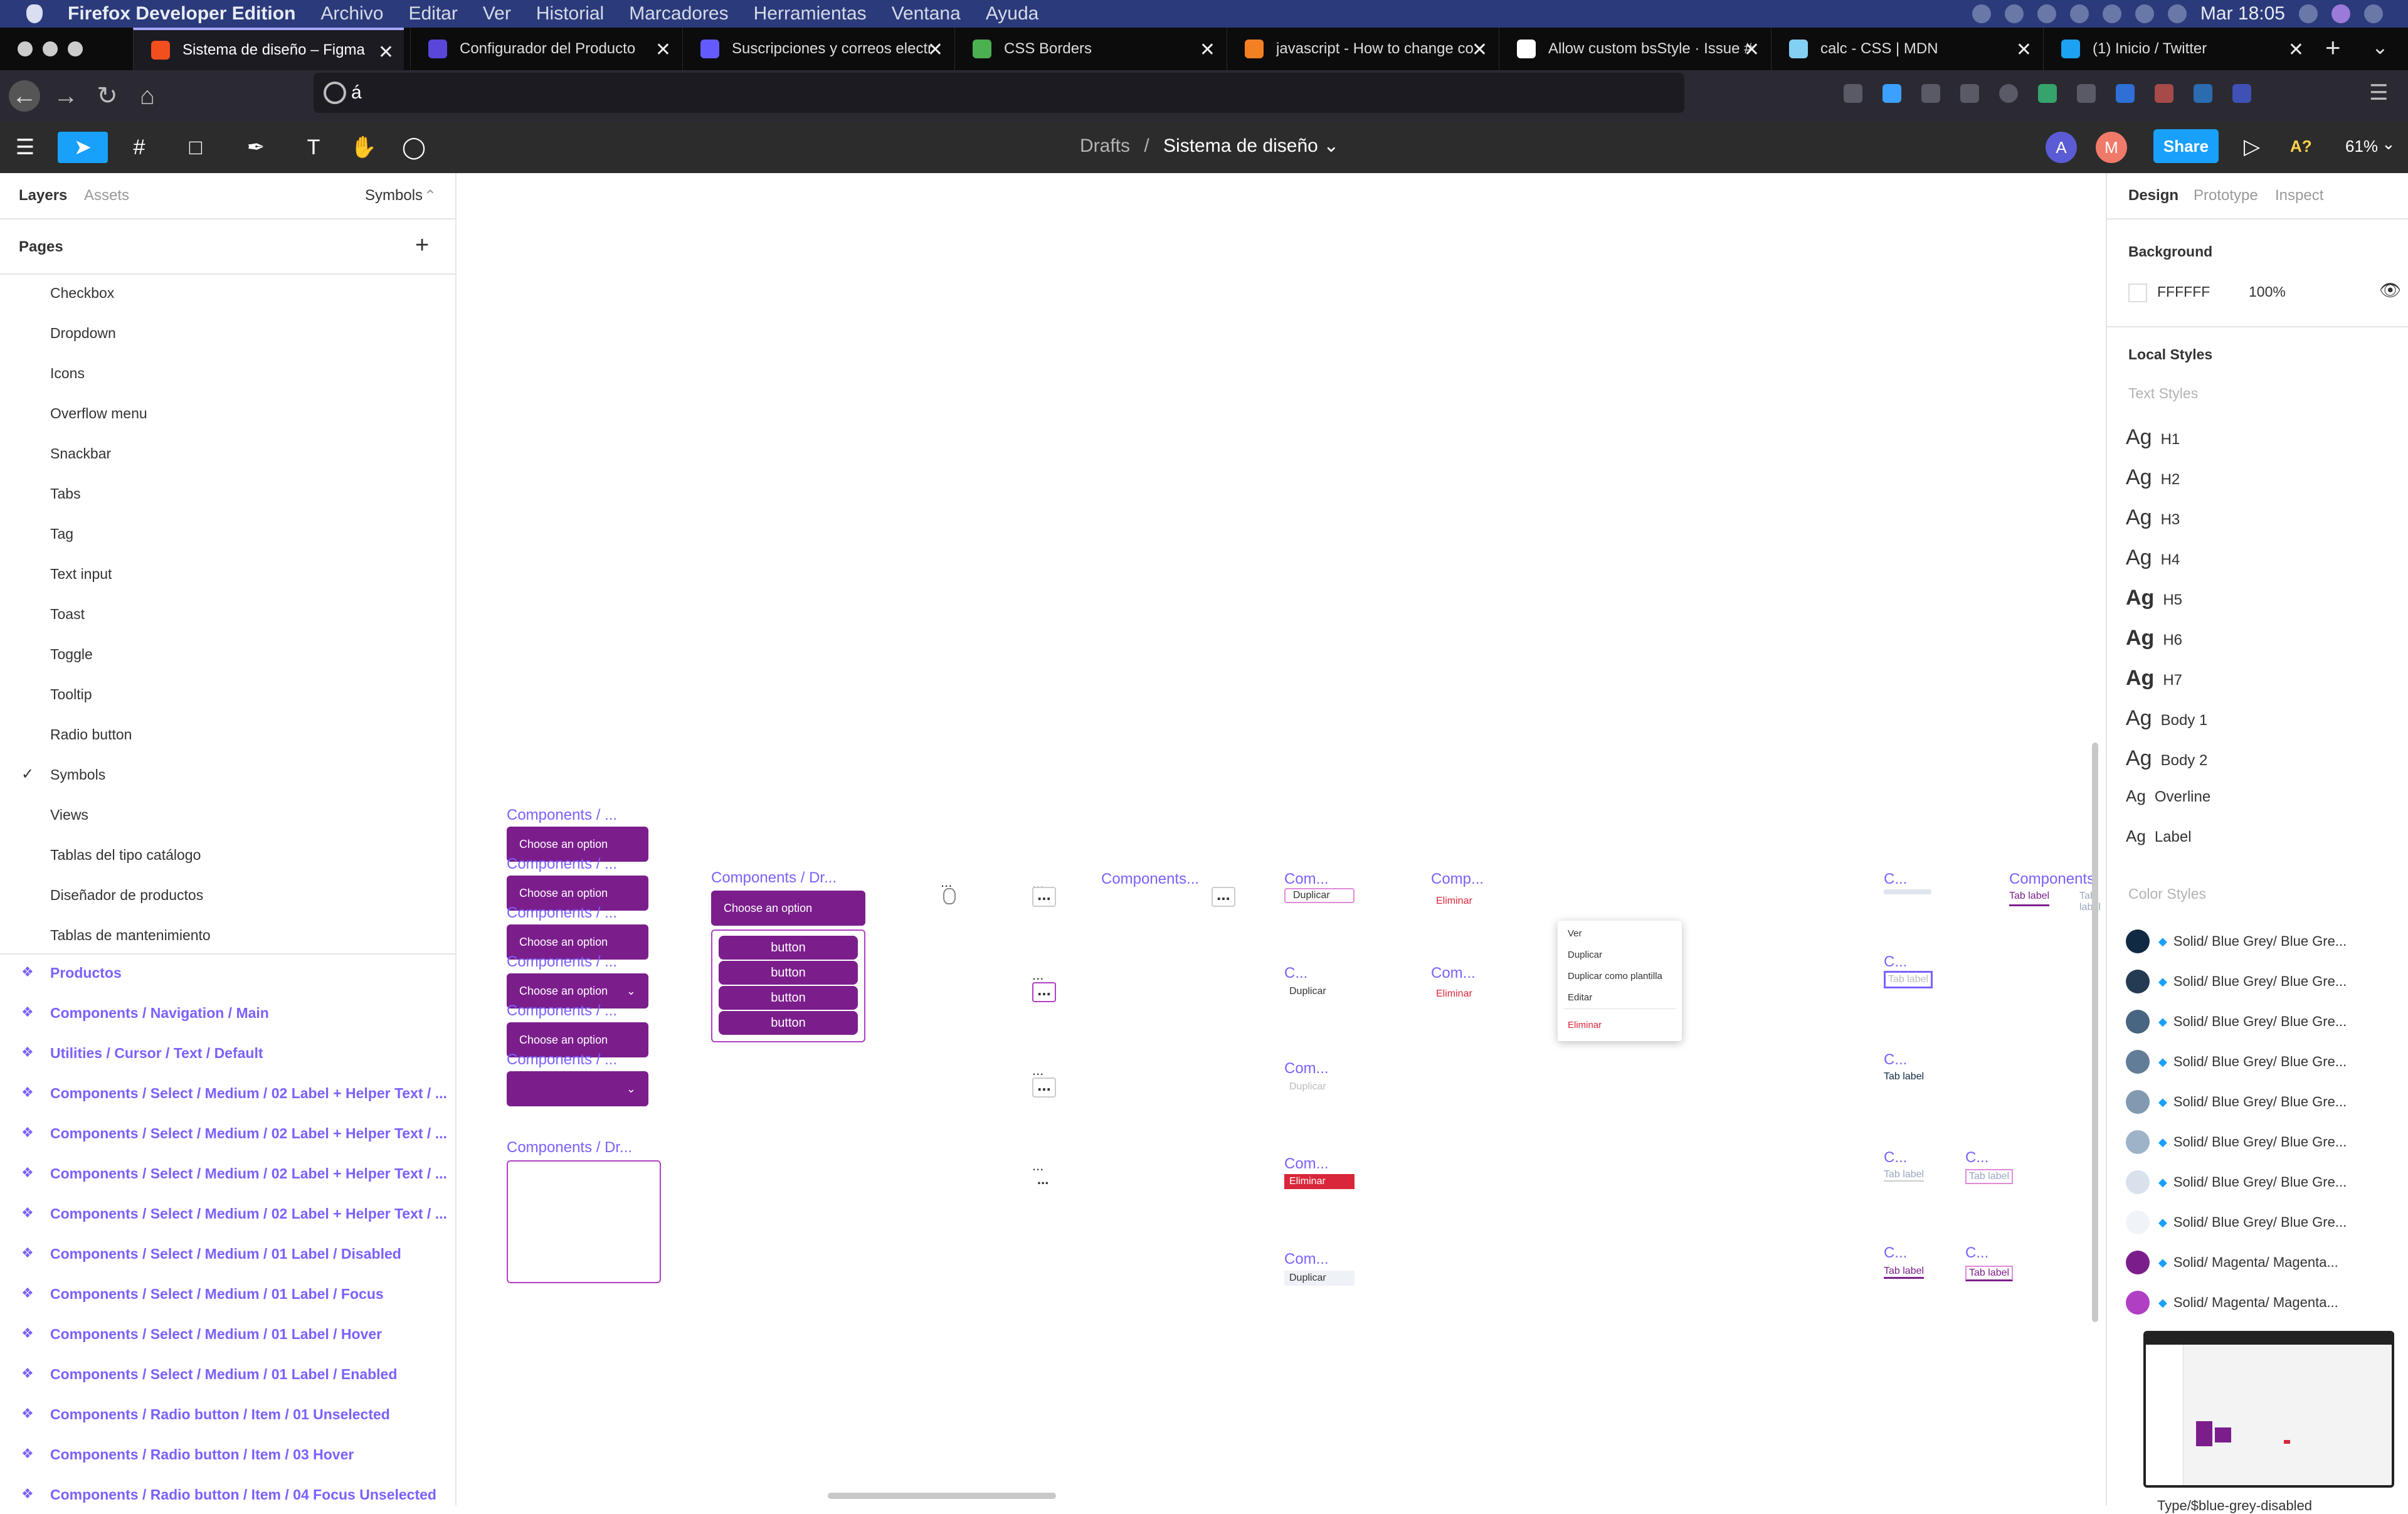 The height and width of the screenshot is (1514, 2408). Describe the element at coordinates (394, 195) in the screenshot. I see `page-picker: Symbols` at that location.